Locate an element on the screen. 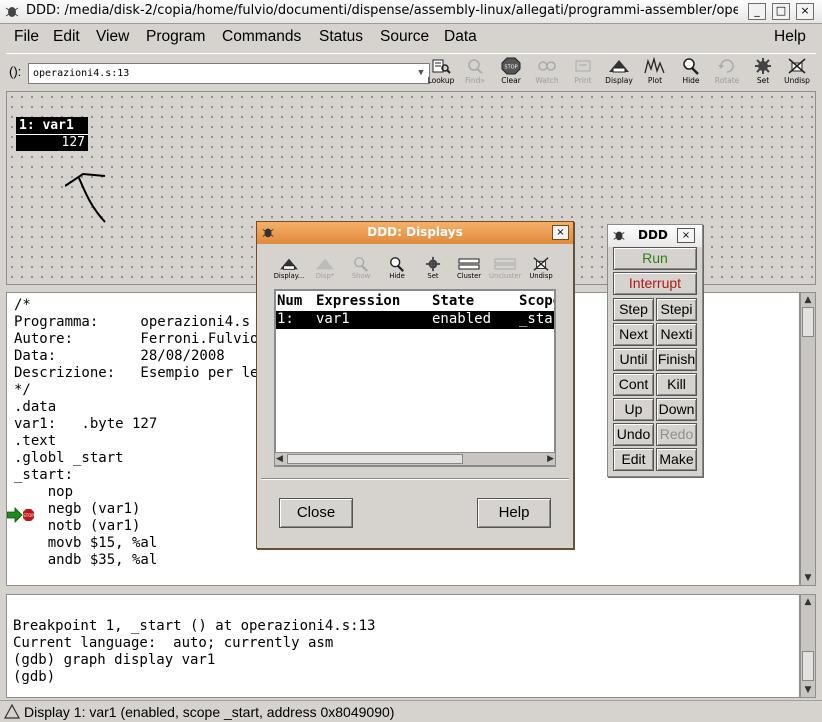 The height and width of the screenshot is (722, 822). menu-help: Help is located at coordinates (790, 37).